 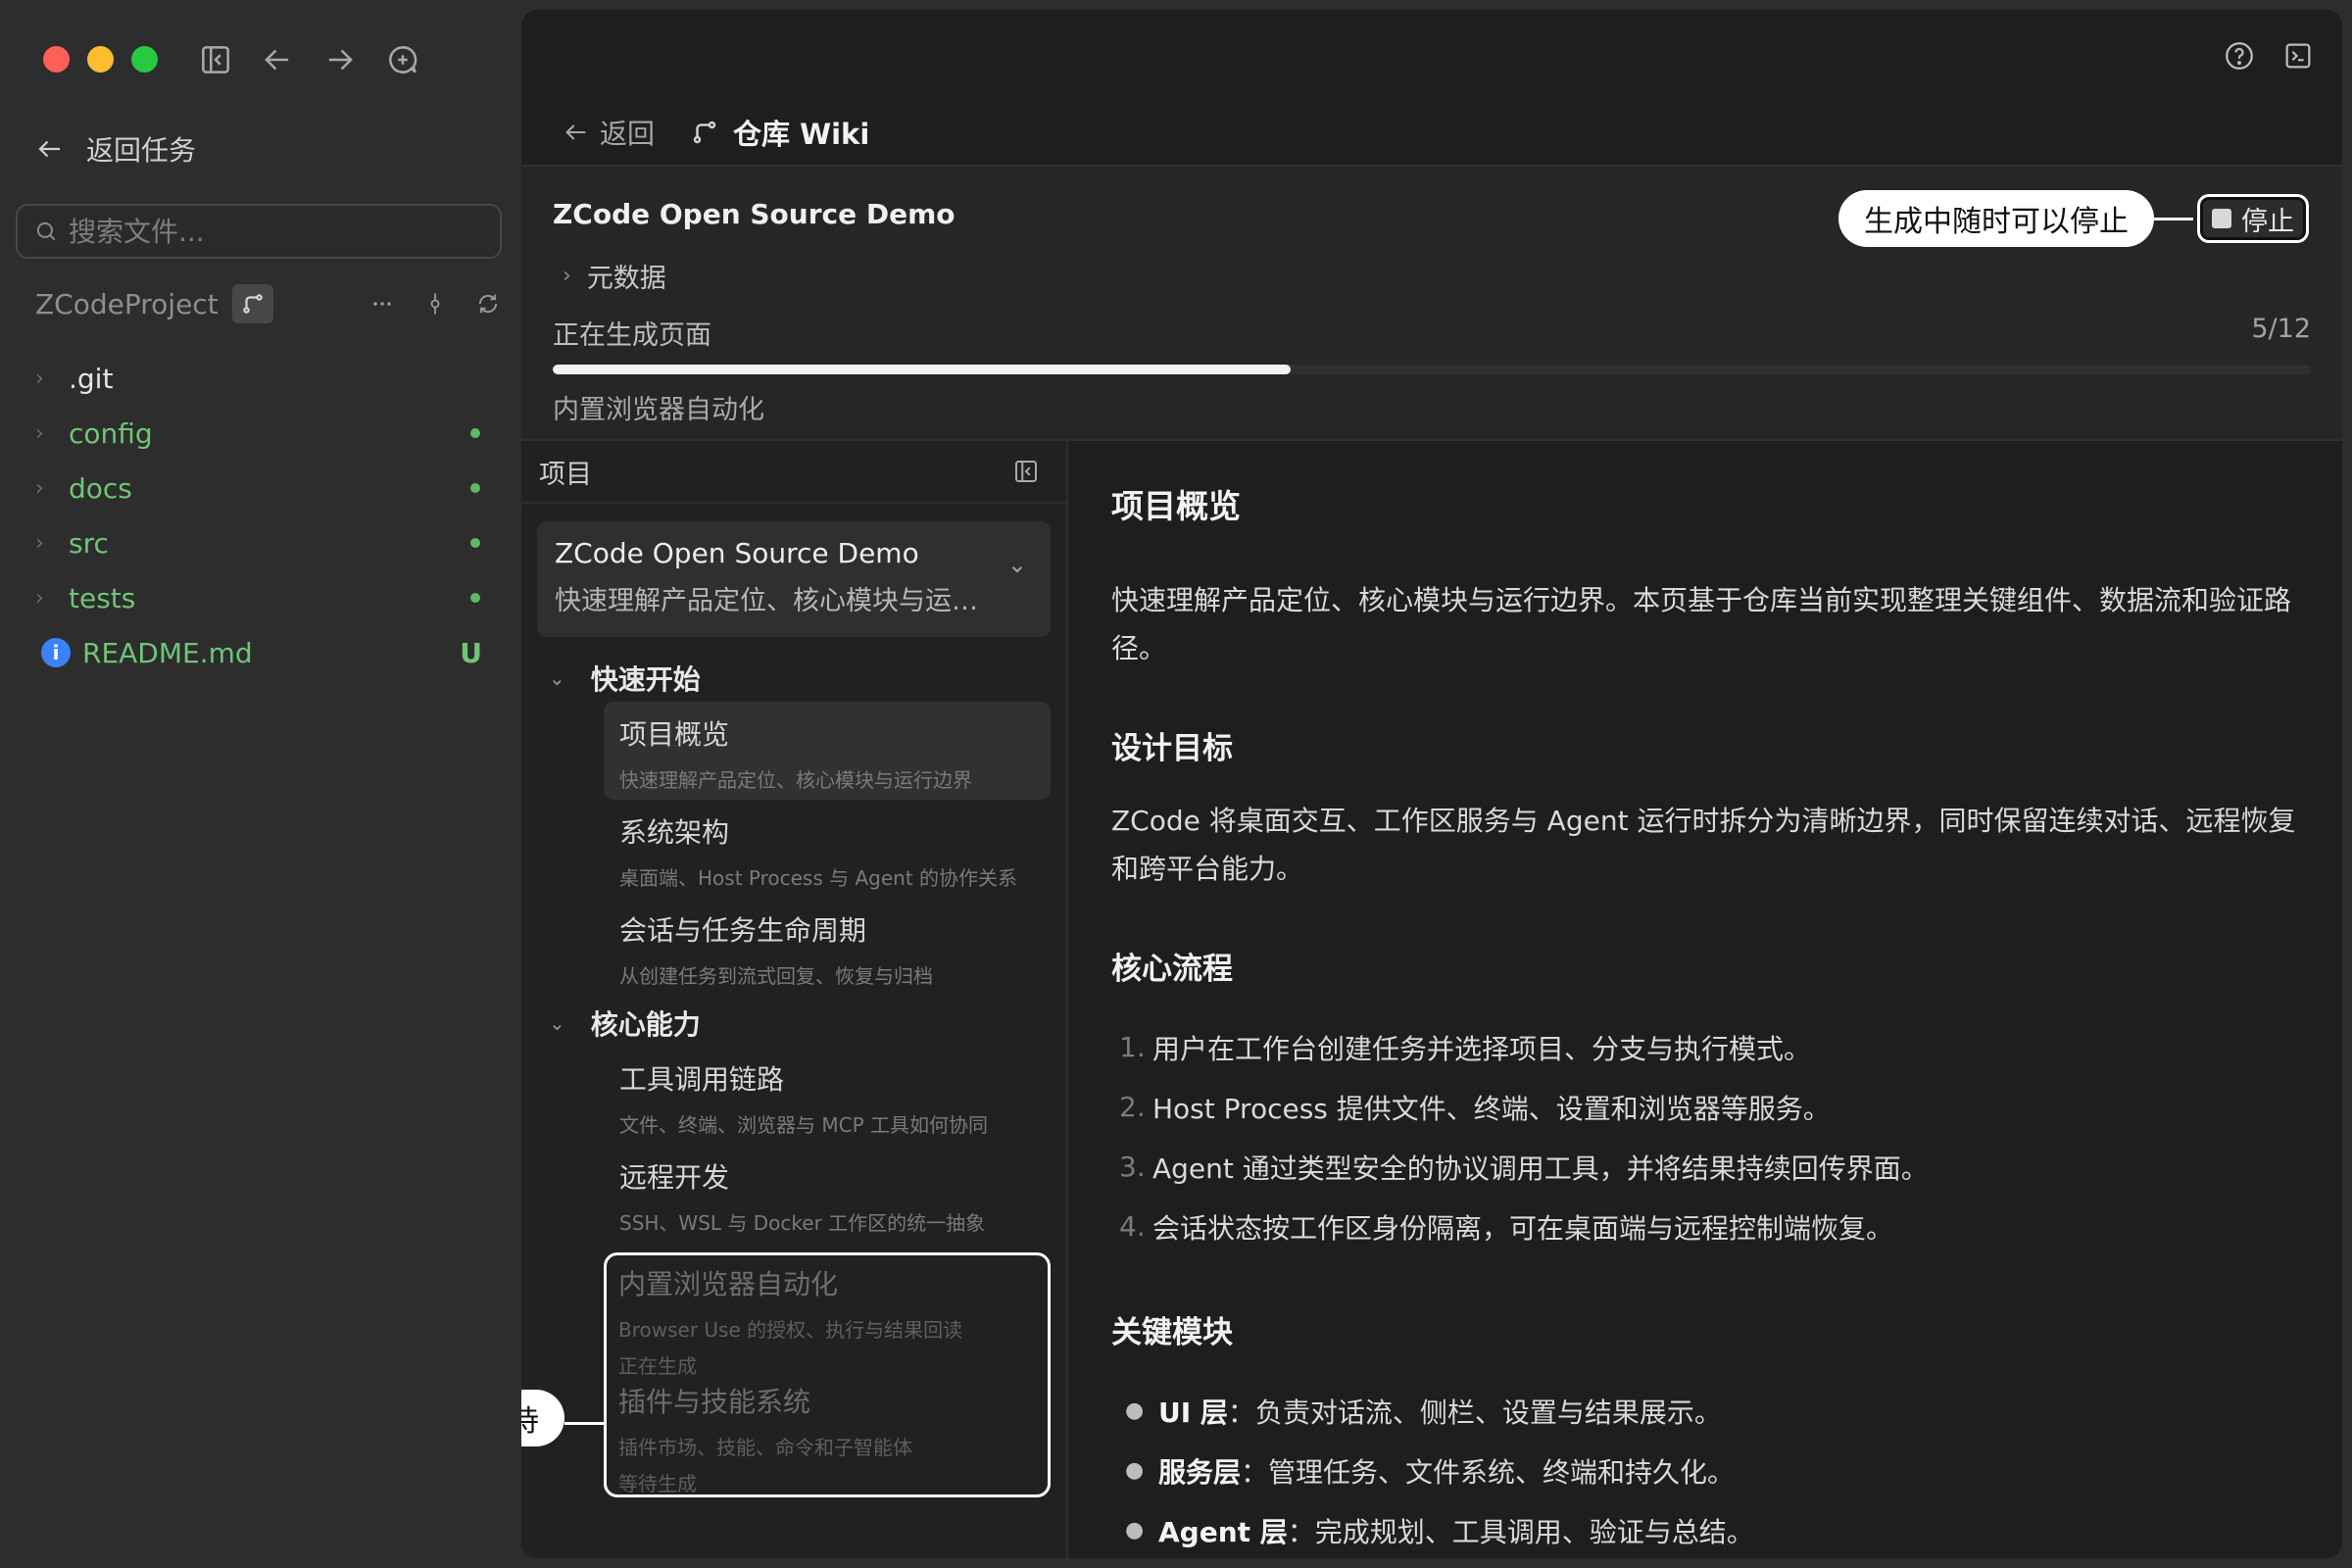 I want to click on stop-button: 停止, so click(x=2253, y=218).